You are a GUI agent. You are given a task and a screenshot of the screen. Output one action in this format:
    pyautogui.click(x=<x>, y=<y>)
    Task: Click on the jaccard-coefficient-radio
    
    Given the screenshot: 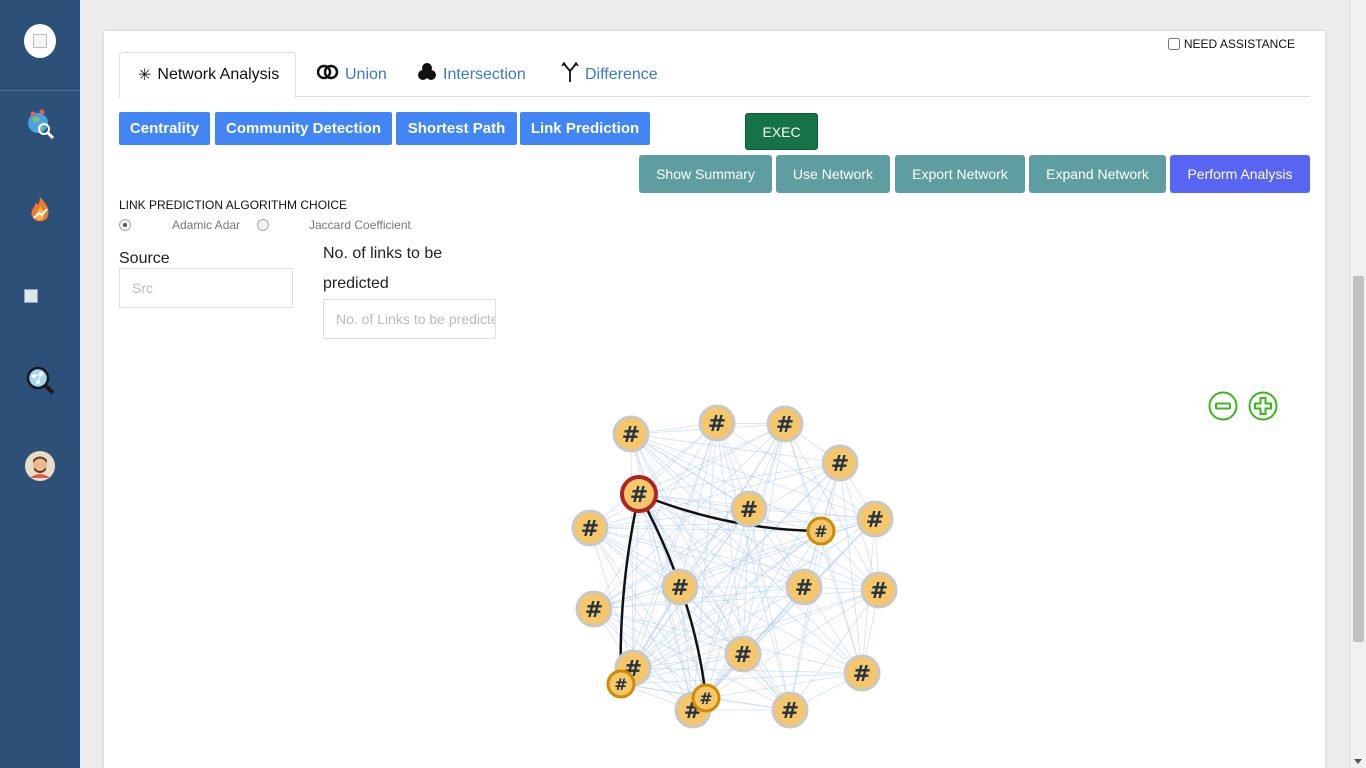 What is the action you would take?
    pyautogui.click(x=263, y=225)
    